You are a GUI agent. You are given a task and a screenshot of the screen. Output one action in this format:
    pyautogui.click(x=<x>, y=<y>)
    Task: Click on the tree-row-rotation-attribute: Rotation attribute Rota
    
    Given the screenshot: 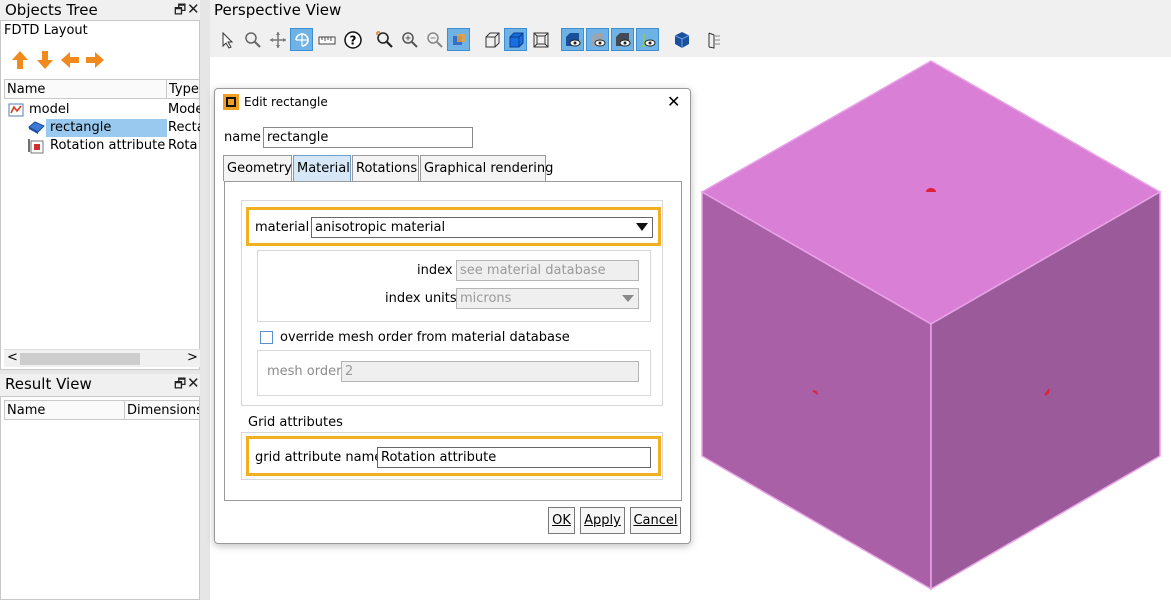 What is the action you would take?
    pyautogui.click(x=102, y=146)
    